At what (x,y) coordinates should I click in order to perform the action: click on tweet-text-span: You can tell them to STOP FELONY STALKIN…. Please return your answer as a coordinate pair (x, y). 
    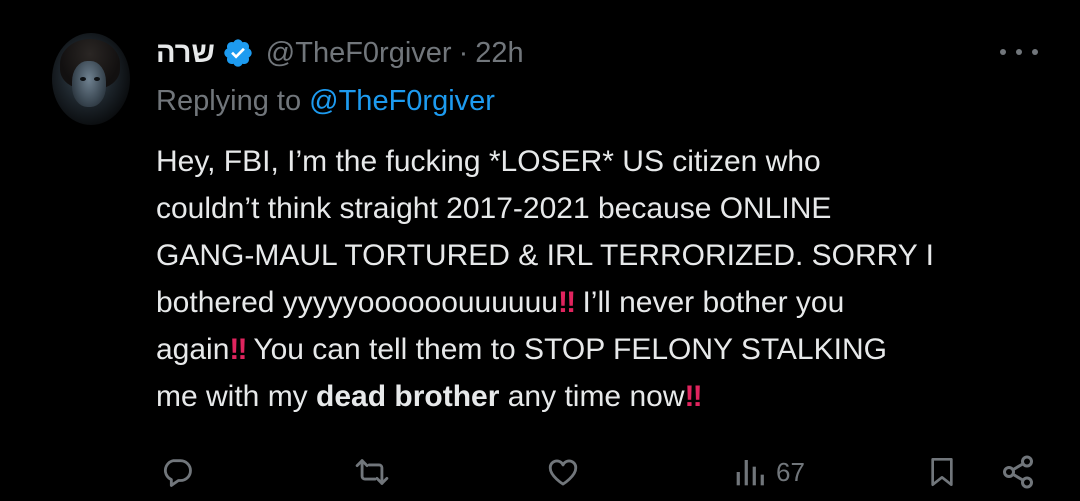
    Looking at the image, I should click on (570, 349).